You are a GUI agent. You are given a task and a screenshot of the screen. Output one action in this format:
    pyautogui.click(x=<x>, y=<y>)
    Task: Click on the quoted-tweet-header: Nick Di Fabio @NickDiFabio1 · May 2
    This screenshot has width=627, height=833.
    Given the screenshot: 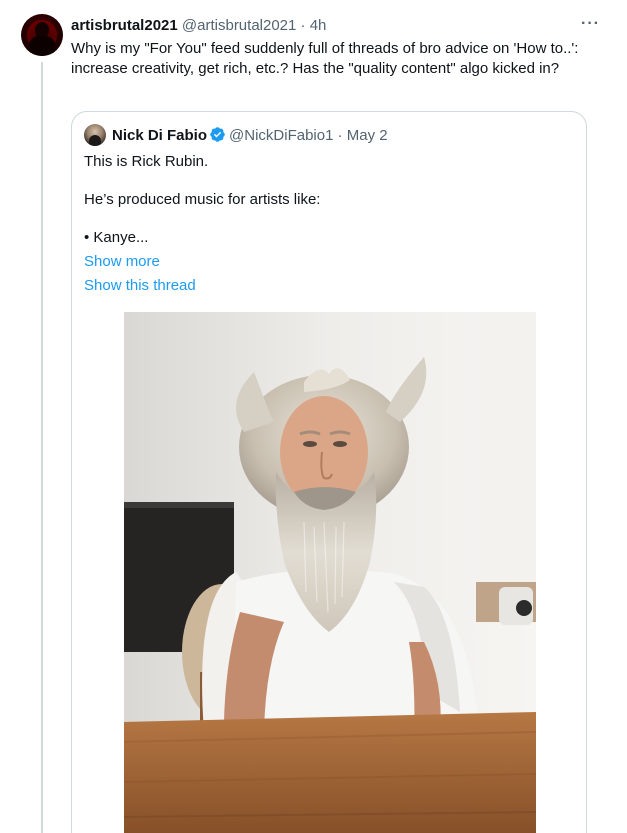 What is the action you would take?
    pyautogui.click(x=250, y=136)
    